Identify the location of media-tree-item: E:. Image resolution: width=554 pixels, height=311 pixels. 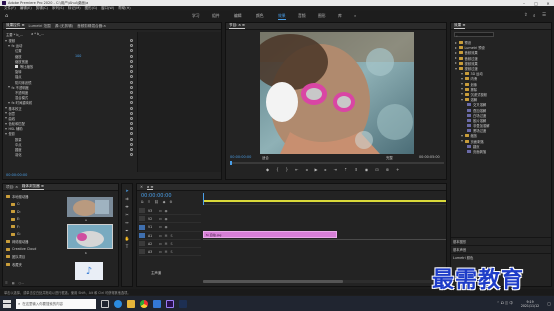
(30, 220).